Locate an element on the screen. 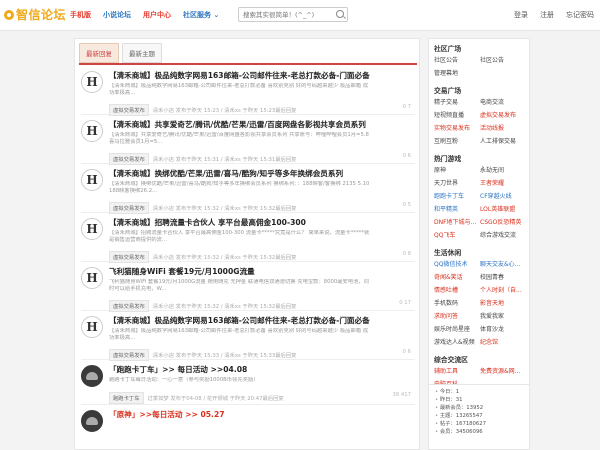 The height and width of the screenshot is (450, 600). sidebar-forum-link: 辅助工具 is located at coordinates (456, 370).